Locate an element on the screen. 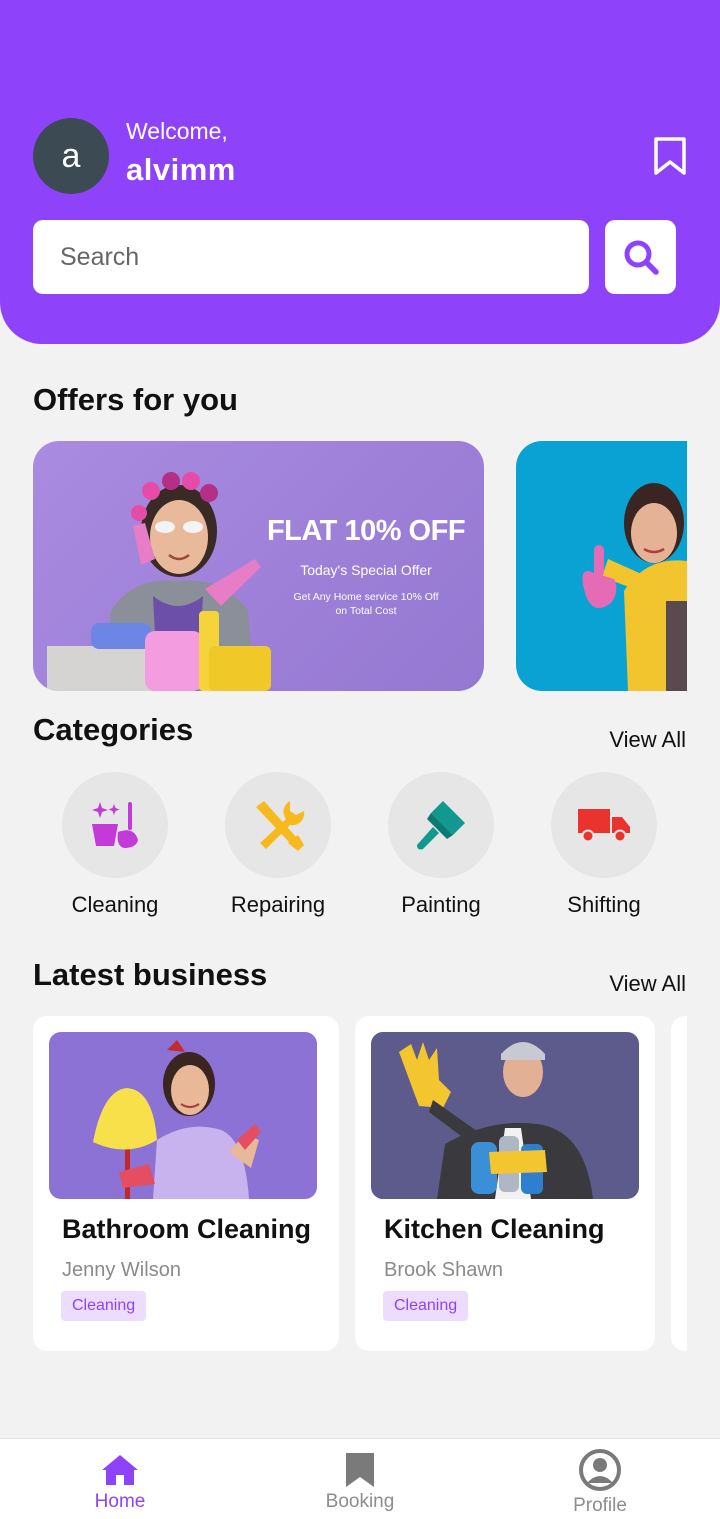 This screenshot has height=1519, width=720. business-owner: Brook Shawn is located at coordinates (443, 1270).